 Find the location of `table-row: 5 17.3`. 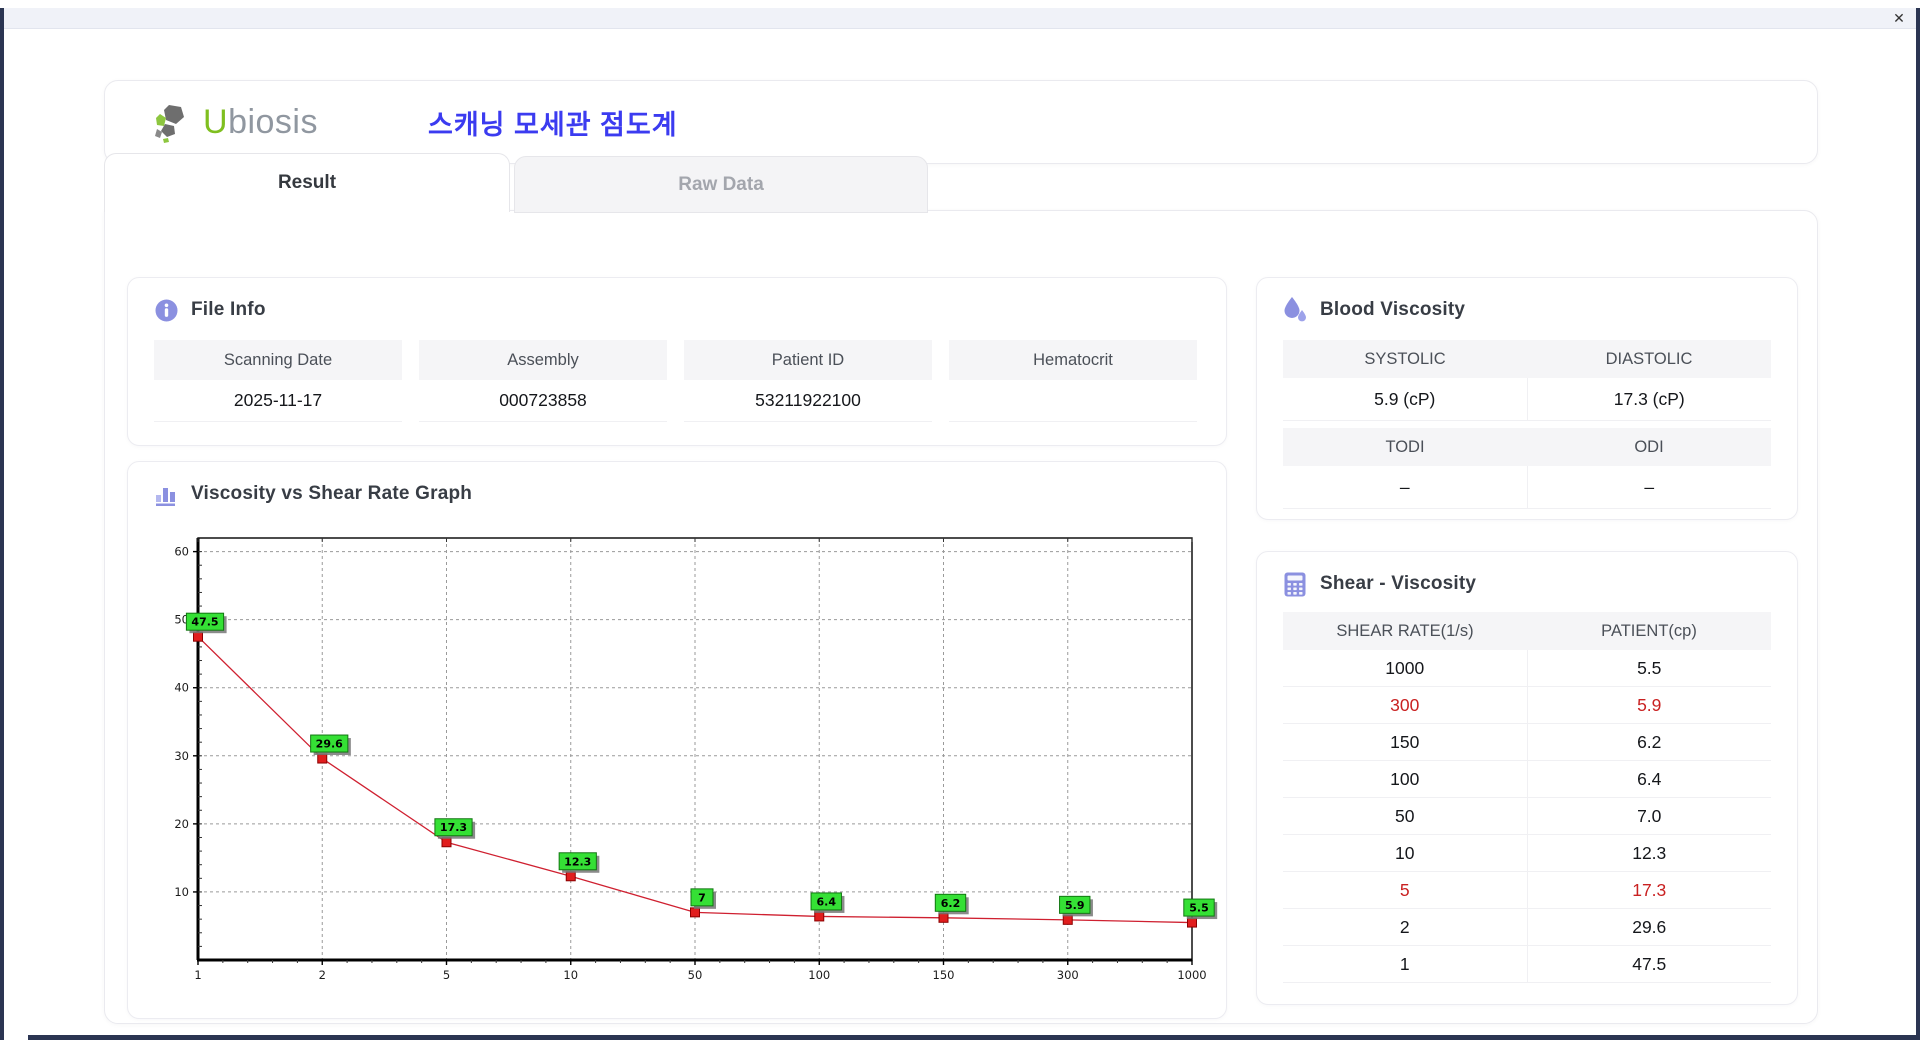

table-row: 5 17.3 is located at coordinates (1527, 890).